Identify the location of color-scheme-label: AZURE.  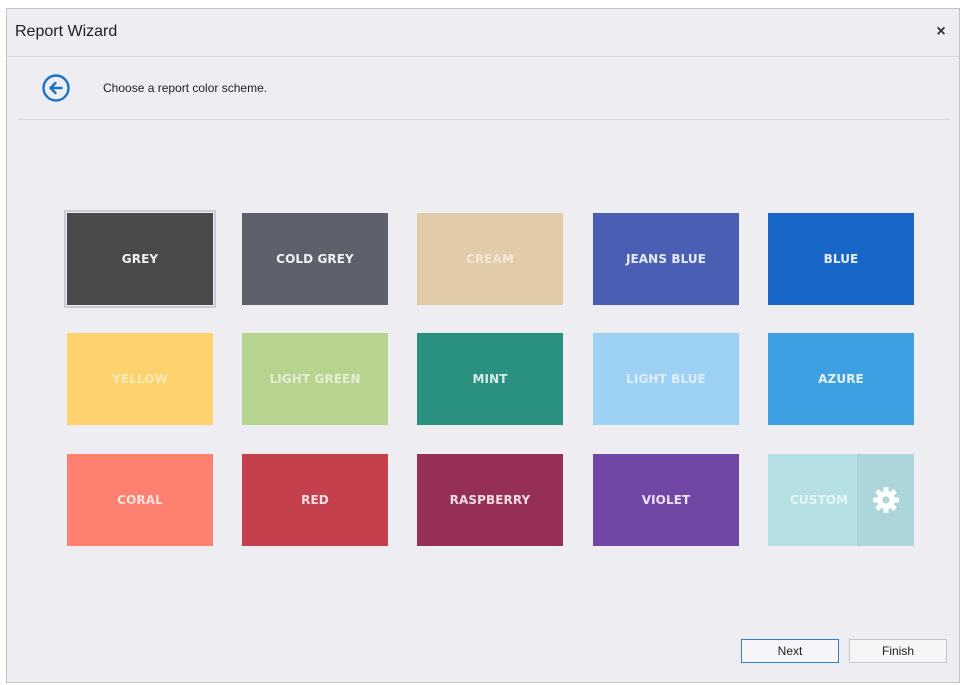
(841, 379).